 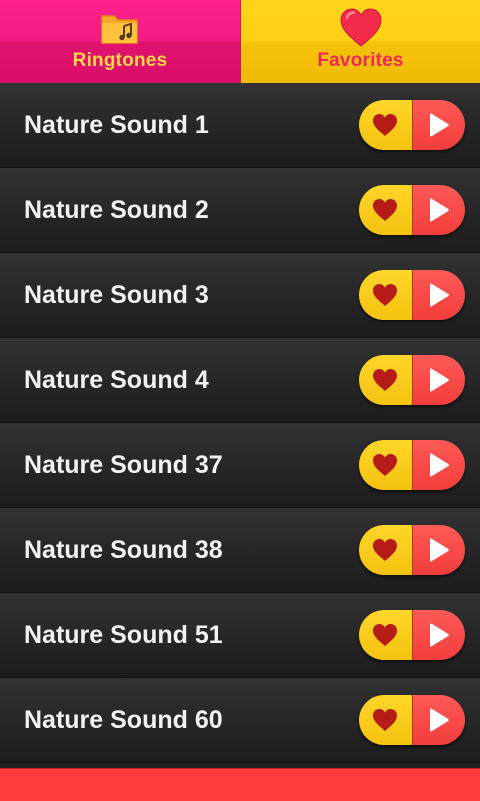 I want to click on tab-bar: Ringtones Favorites, so click(x=240, y=41).